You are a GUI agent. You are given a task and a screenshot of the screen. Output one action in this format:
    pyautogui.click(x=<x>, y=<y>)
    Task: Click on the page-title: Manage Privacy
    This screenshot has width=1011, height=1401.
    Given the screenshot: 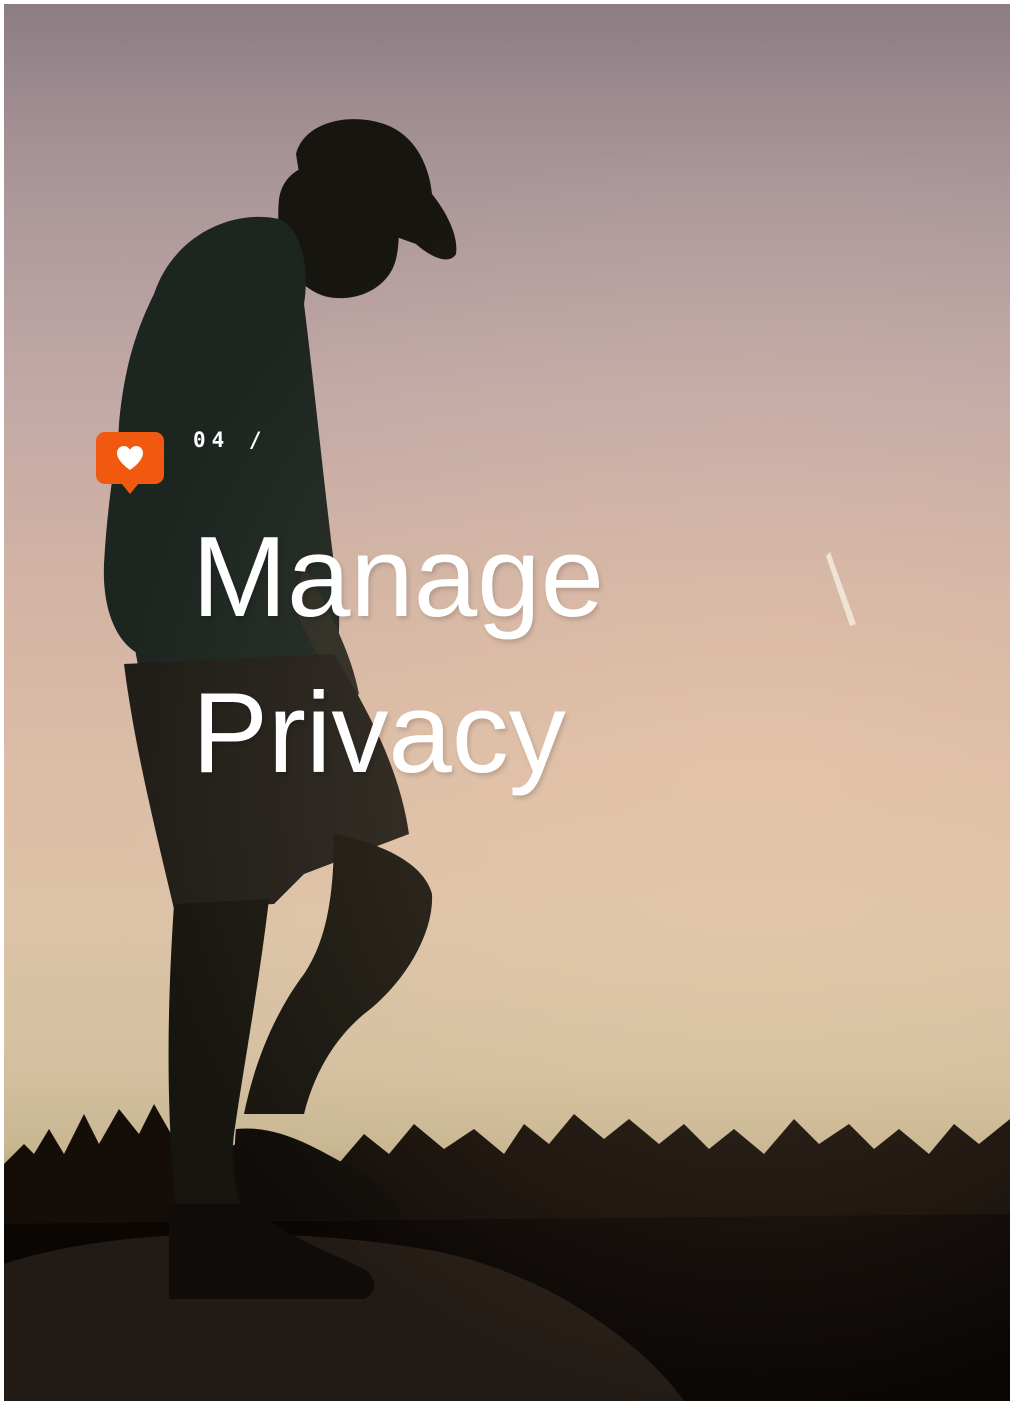 What is the action you would take?
    pyautogui.click(x=398, y=656)
    